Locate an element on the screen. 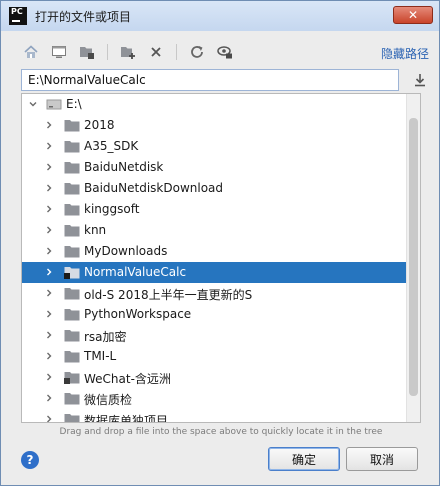 The width and height of the screenshot is (440, 486). path-input is located at coordinates (210, 80).